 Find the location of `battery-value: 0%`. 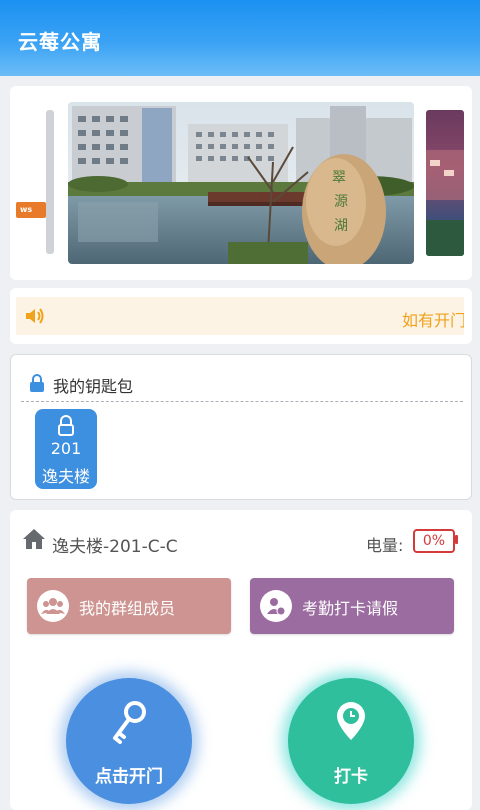

battery-value: 0% is located at coordinates (434, 541).